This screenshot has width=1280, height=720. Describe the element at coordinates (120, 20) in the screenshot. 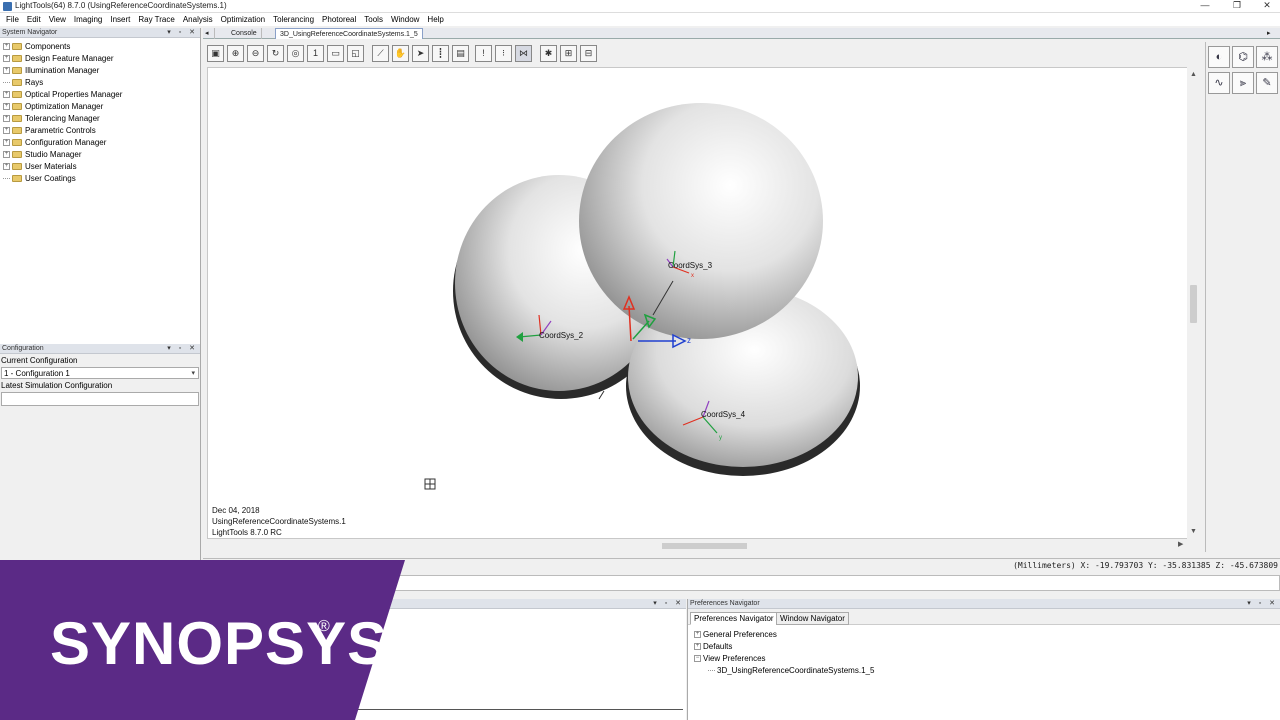

I see `menu-insert: Insert` at that location.